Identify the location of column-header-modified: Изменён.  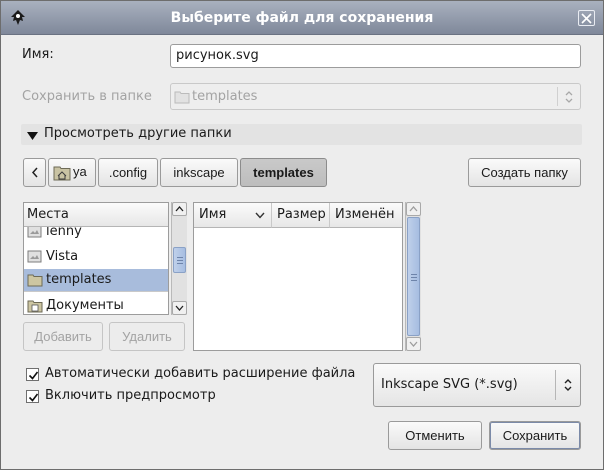
(366, 215).